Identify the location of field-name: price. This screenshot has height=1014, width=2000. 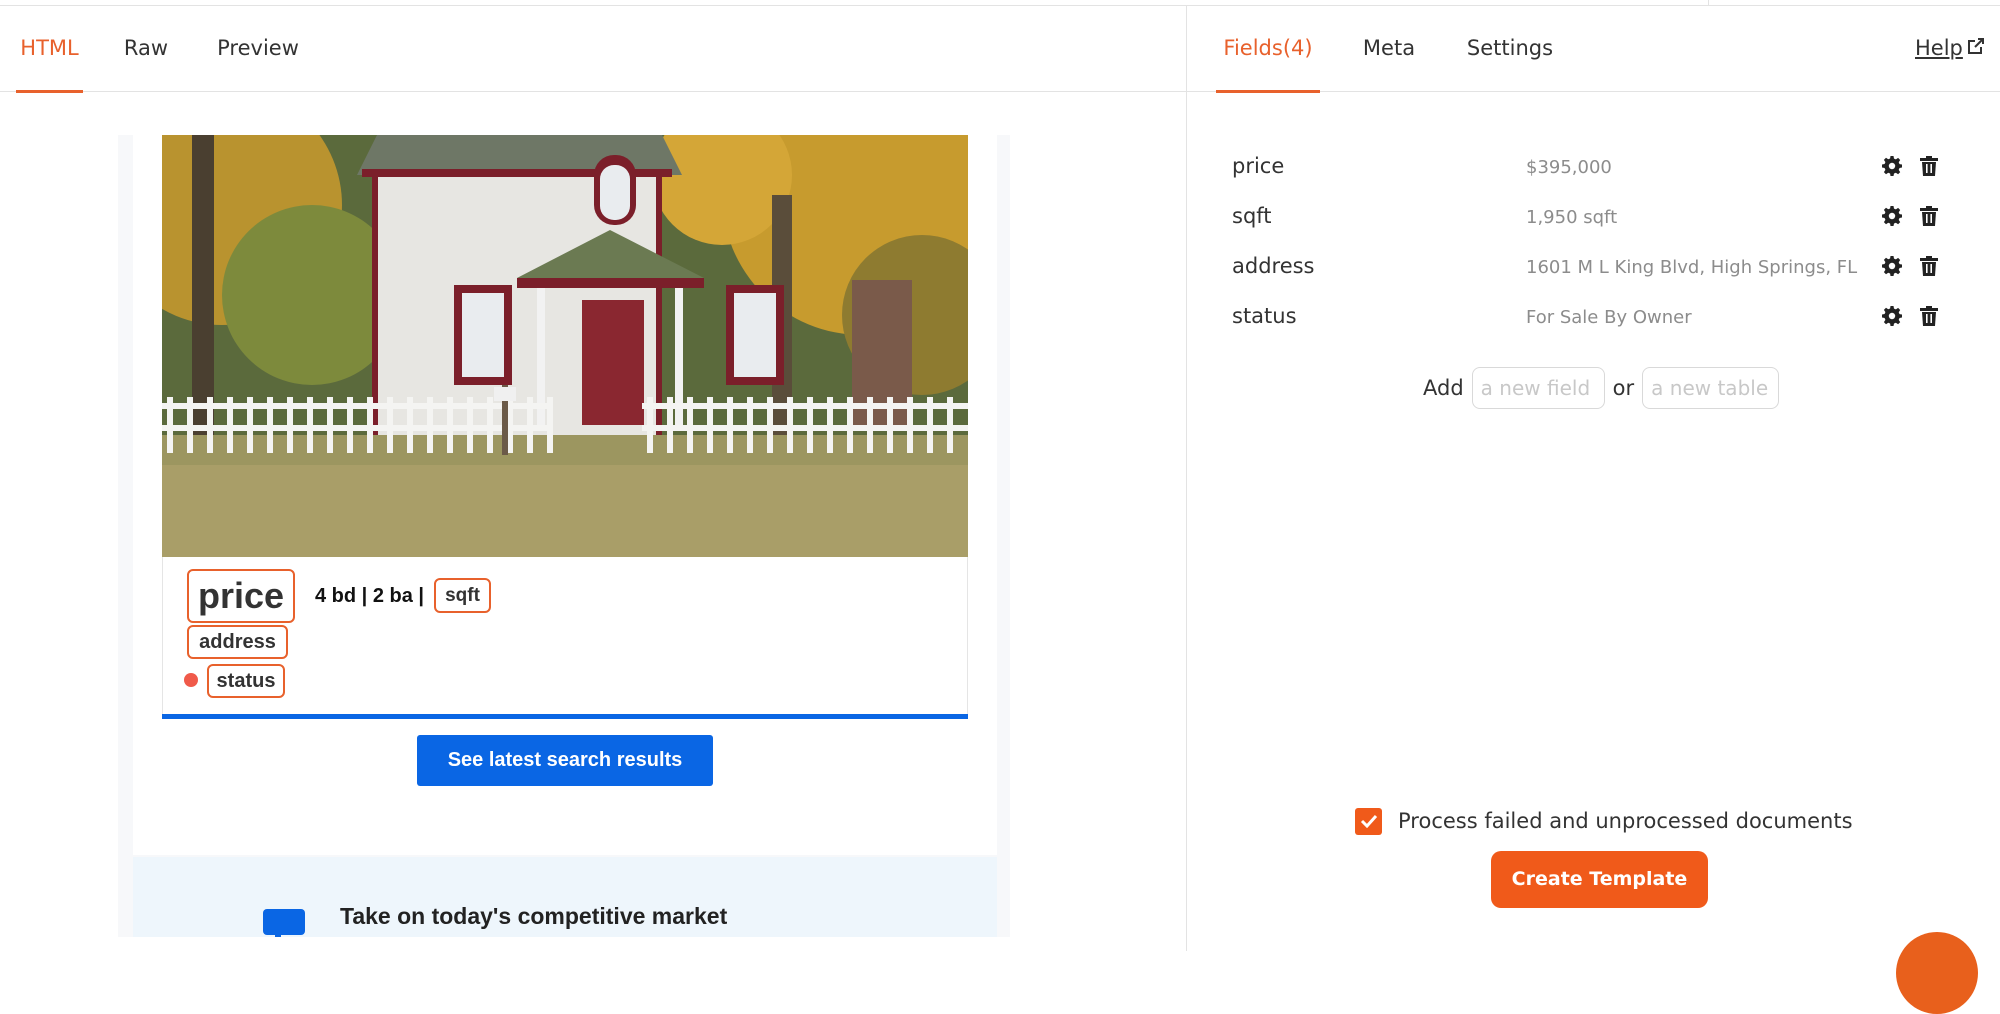
(1258, 166).